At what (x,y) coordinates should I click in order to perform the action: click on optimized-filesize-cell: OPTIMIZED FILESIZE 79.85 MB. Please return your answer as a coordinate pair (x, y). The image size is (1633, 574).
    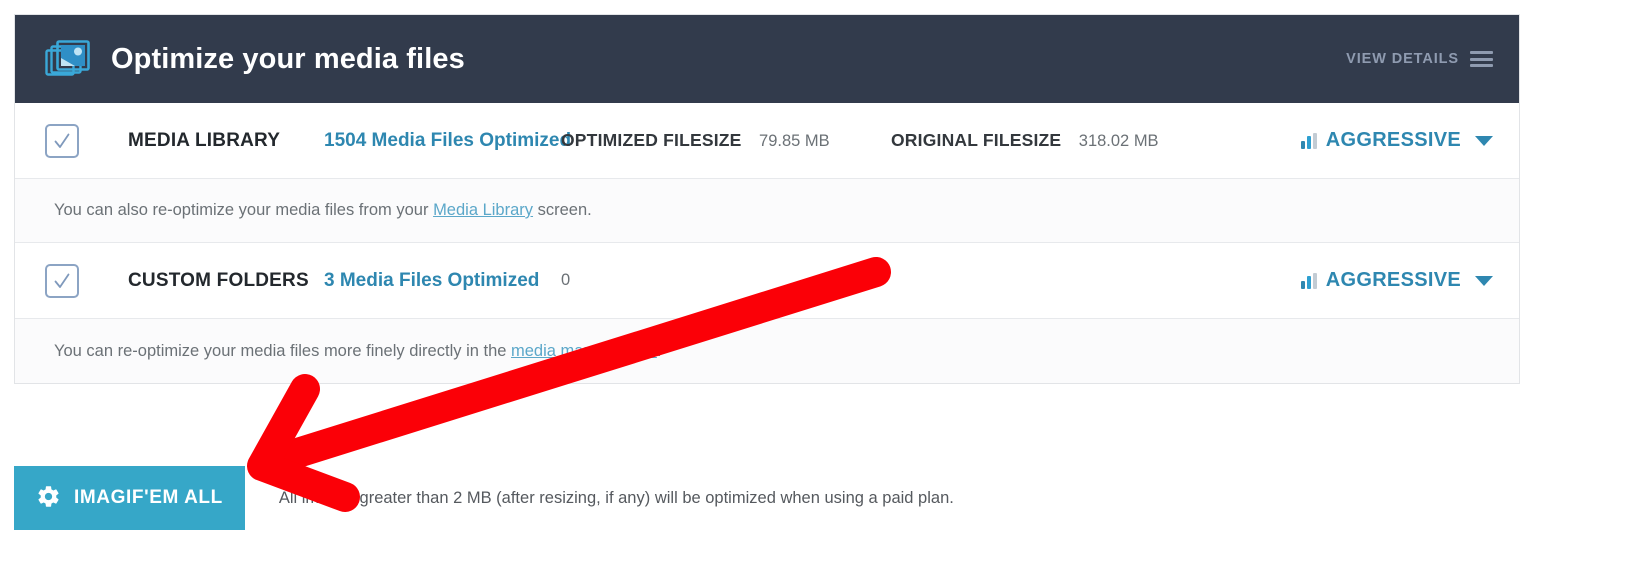
    Looking at the image, I should click on (726, 140).